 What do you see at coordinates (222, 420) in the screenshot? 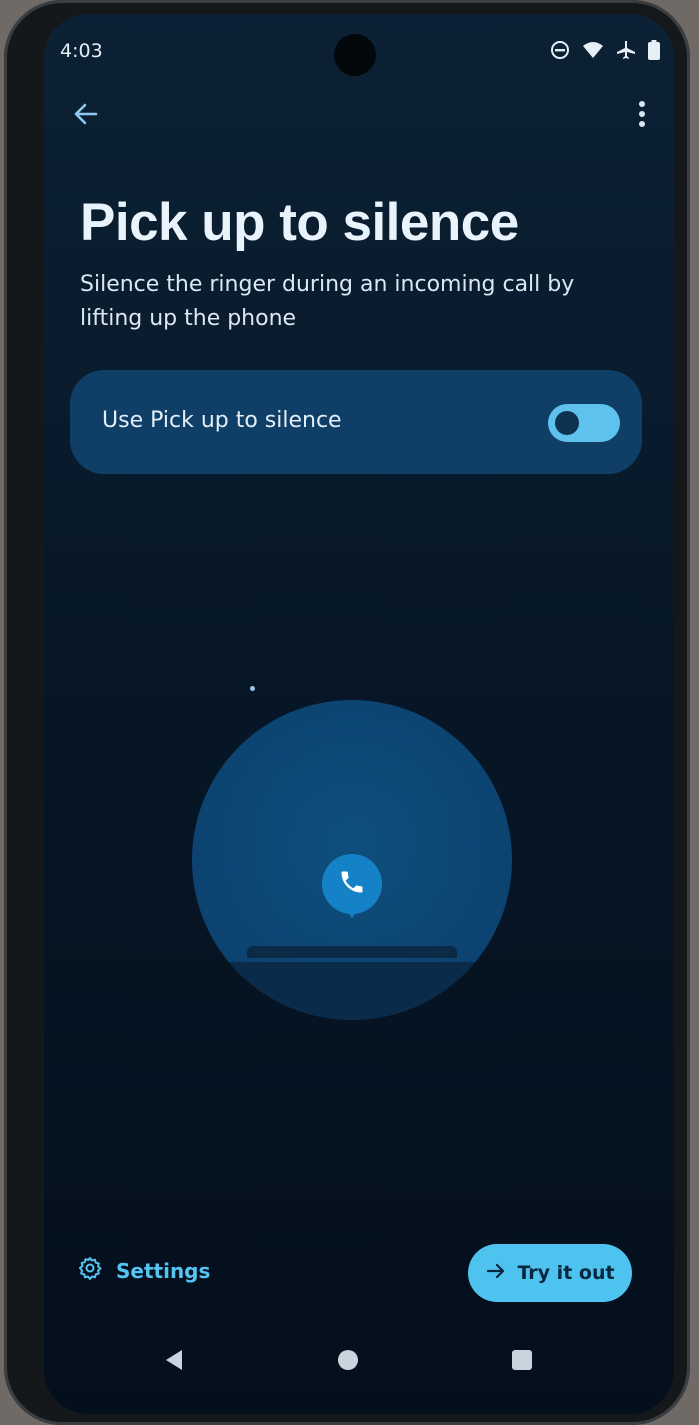
I see `toggle-label: Use Pick up to silence` at bounding box center [222, 420].